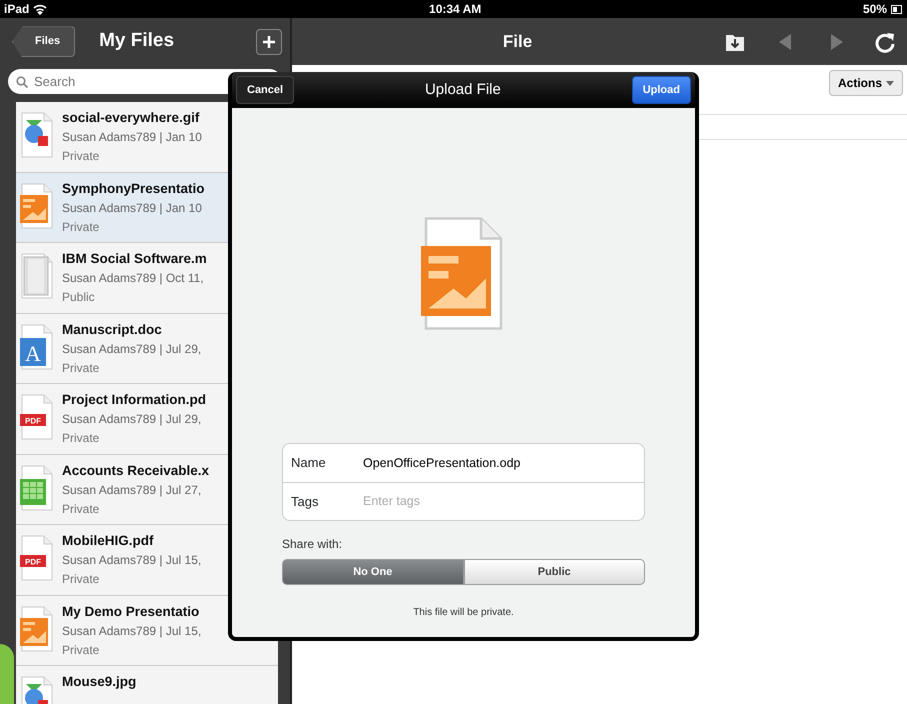 Image resolution: width=907 pixels, height=704 pixels. I want to click on back-button: Files, so click(44, 41).